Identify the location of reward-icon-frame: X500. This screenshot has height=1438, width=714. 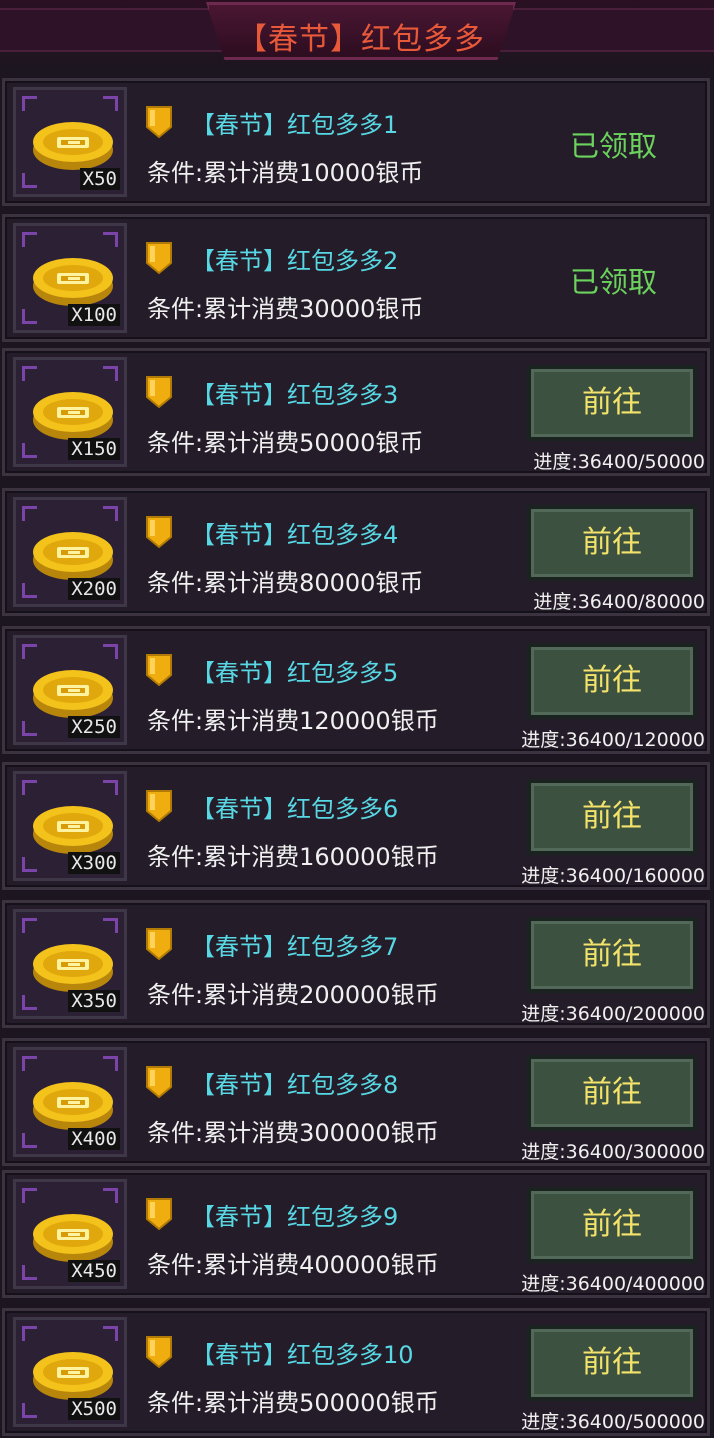
(70, 1372).